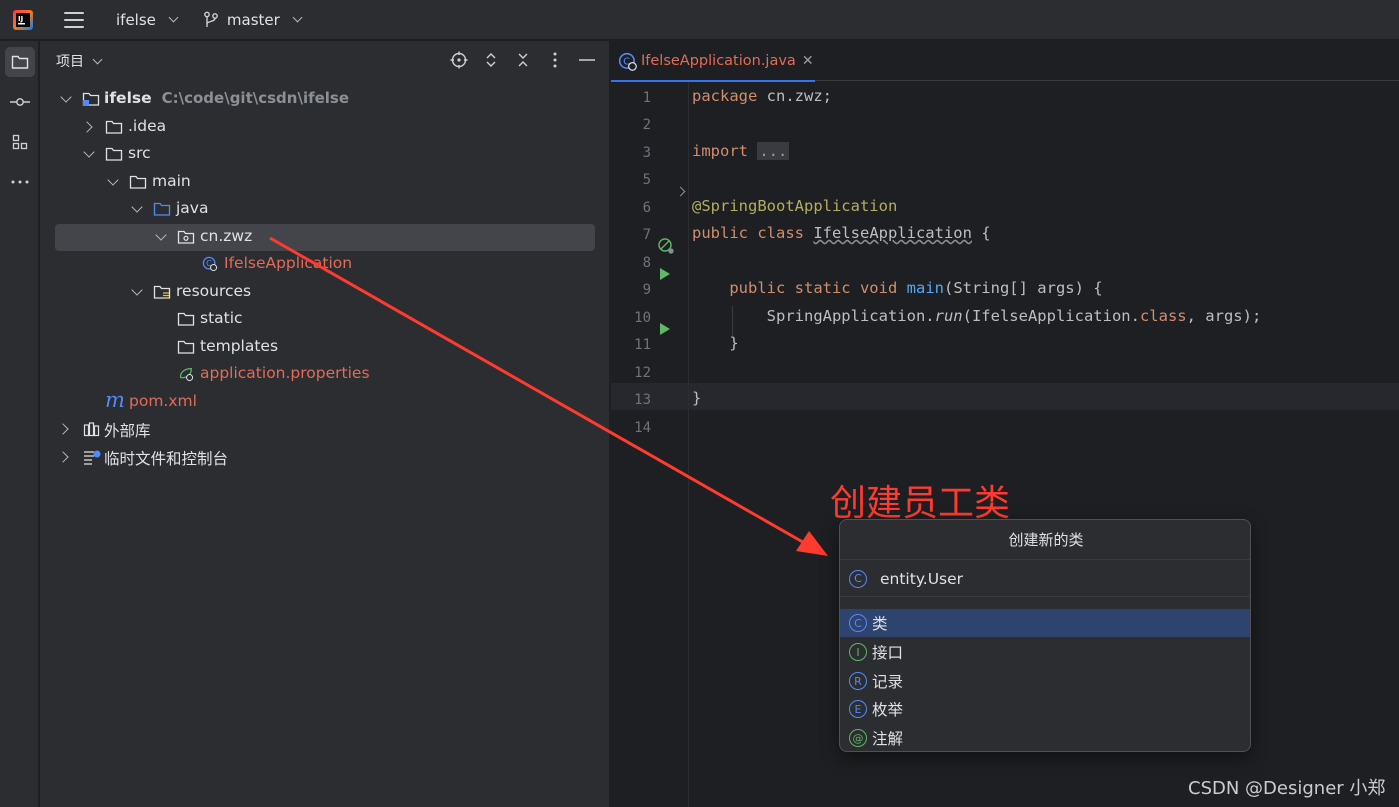 Image resolution: width=1399 pixels, height=807 pixels. I want to click on option-label: 记录, so click(888, 682).